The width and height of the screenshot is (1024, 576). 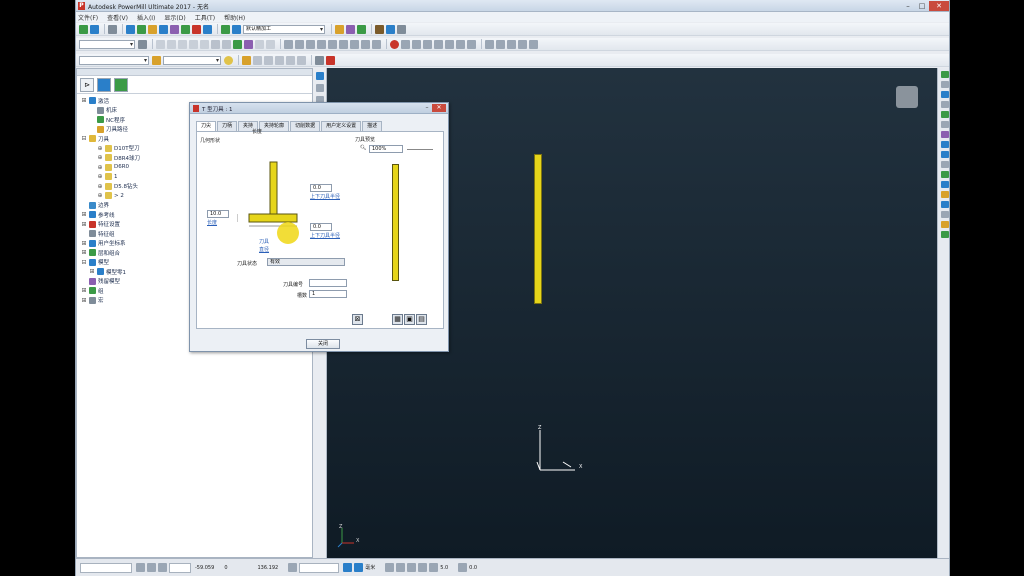 I want to click on next-icon, so click(x=279, y=60).